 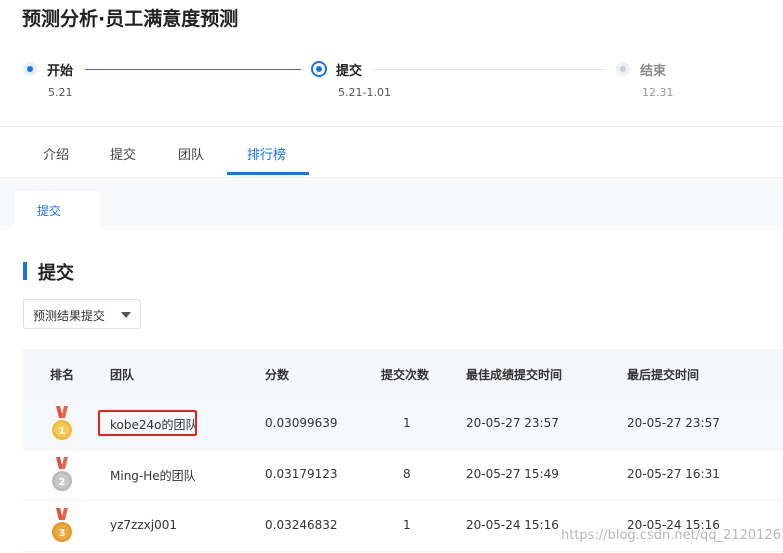 What do you see at coordinates (62, 482) in the screenshot?
I see `medal-rank-2: 2` at bounding box center [62, 482].